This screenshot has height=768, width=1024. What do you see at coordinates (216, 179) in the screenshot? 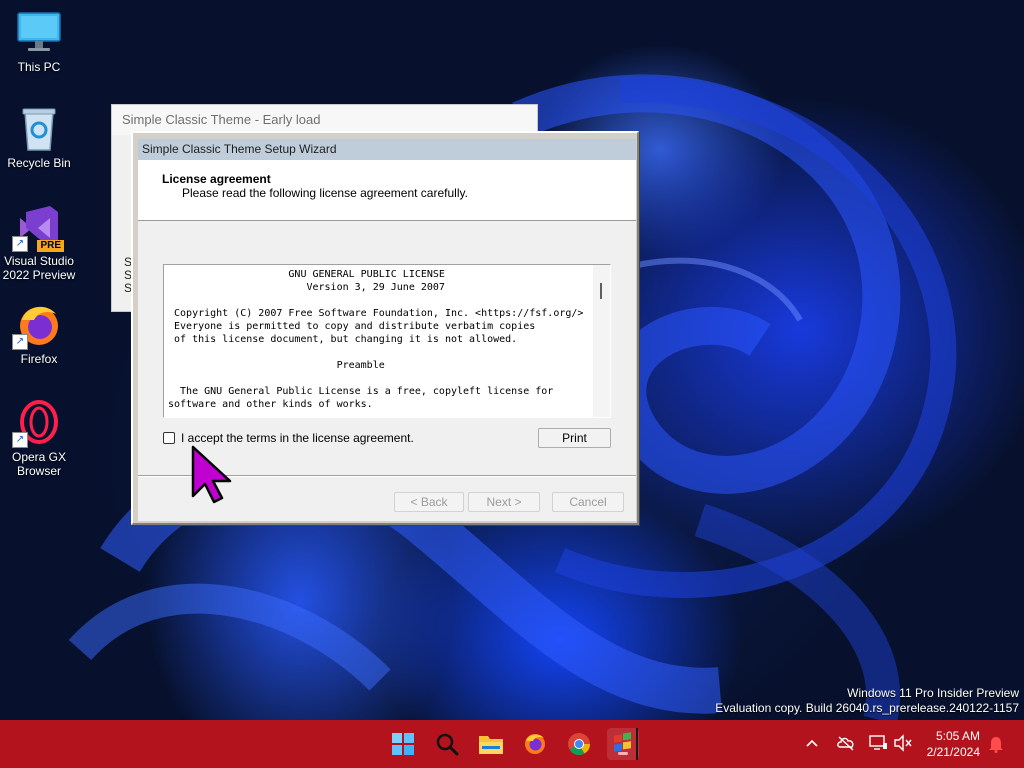
I see `header-title: License agreement` at bounding box center [216, 179].